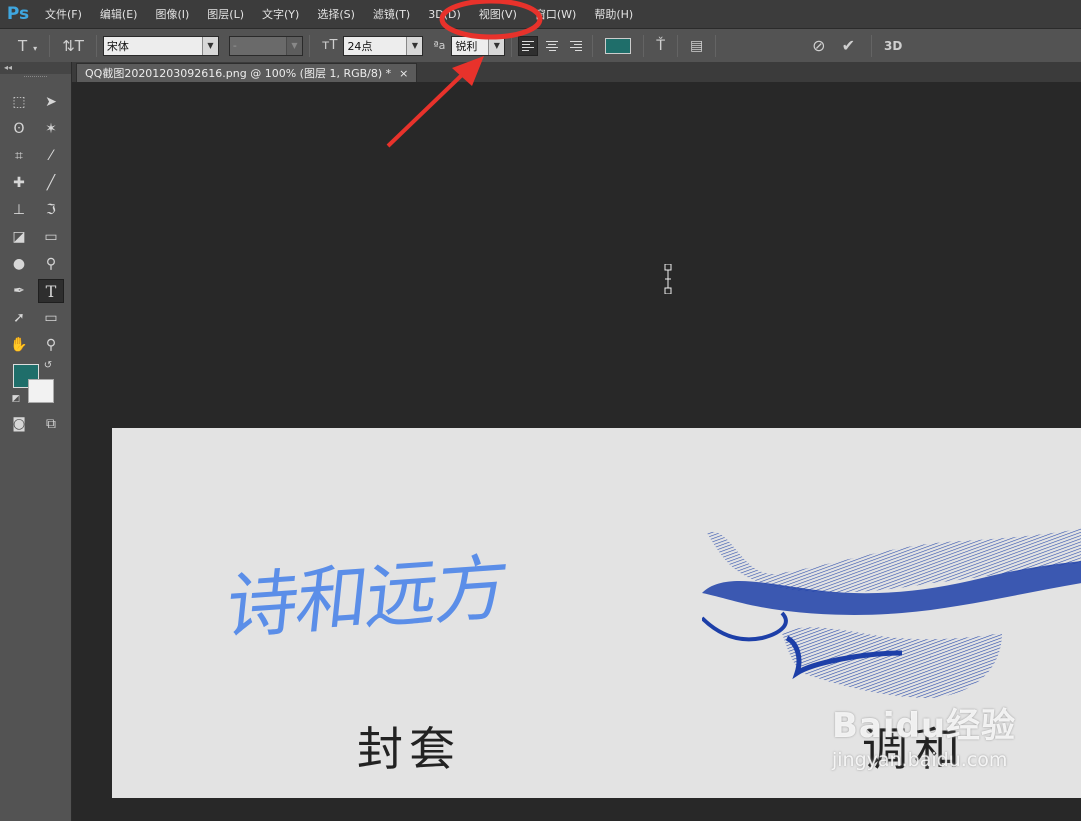 The image size is (1081, 821). What do you see at coordinates (51, 291) in the screenshot?
I see `type-tool-icon: T` at bounding box center [51, 291].